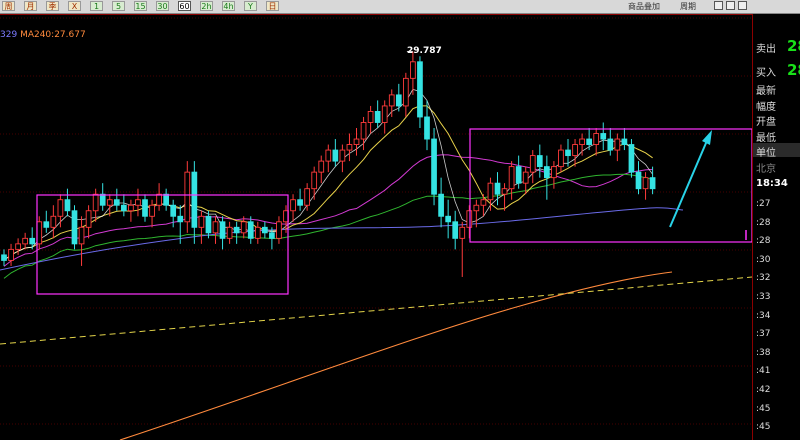 The height and width of the screenshot is (440, 800). What do you see at coordinates (53, 35) in the screenshot?
I see `ma240-legend: MA240:27.677` at bounding box center [53, 35].